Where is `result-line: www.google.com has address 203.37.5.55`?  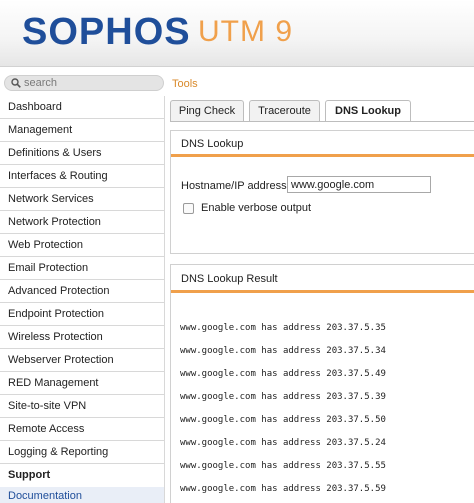 result-line: www.google.com has address 203.37.5.55 is located at coordinates (283, 466).